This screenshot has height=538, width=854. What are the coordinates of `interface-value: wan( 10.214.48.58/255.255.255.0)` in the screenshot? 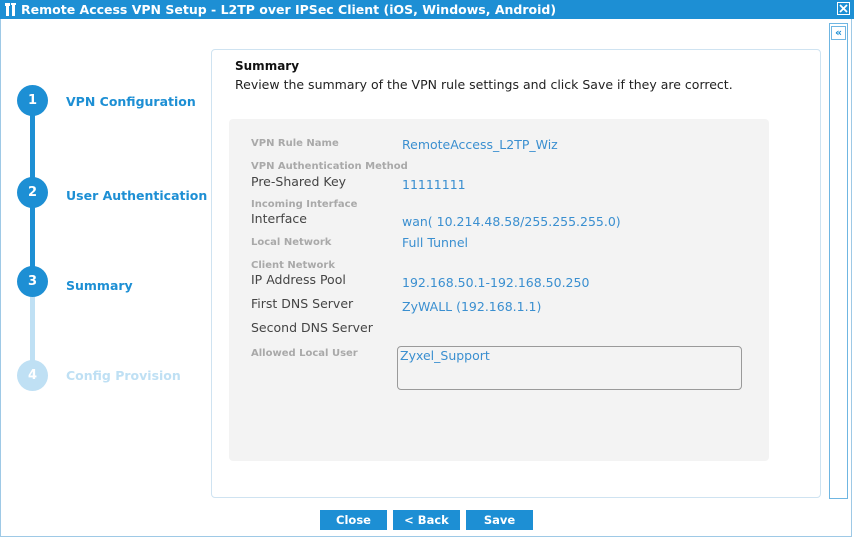 It's located at (511, 221).